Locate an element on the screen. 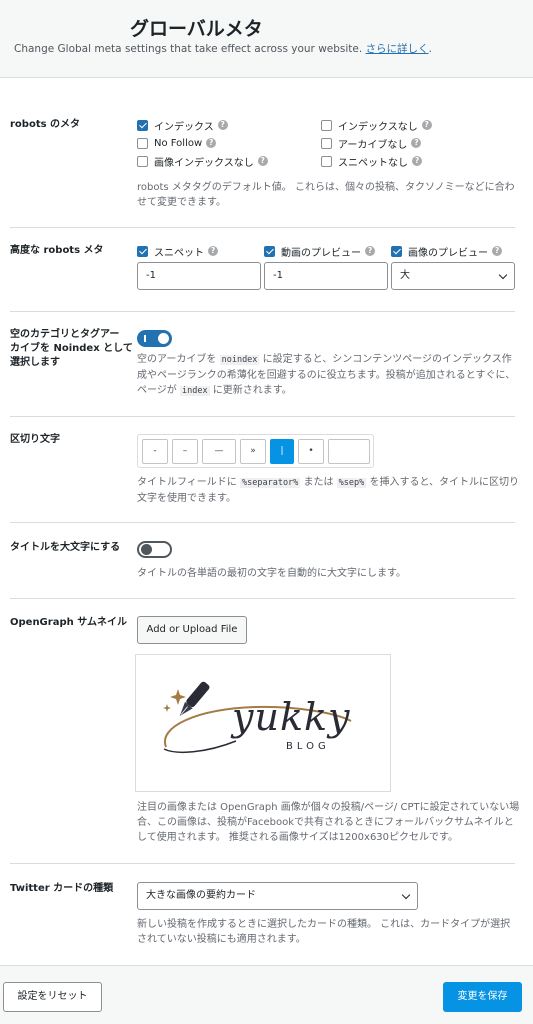 The width and height of the screenshot is (533, 1024). capitalize-label: タイトルを大文字にする is located at coordinates (65, 547).